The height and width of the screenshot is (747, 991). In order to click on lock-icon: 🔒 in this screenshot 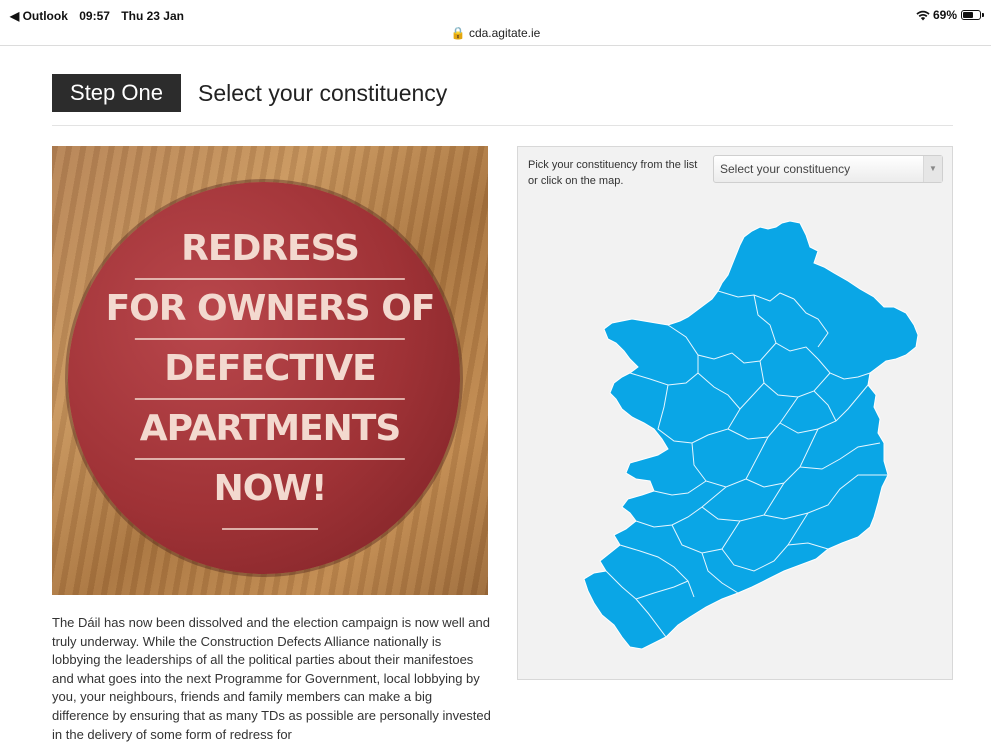, I will do `click(458, 33)`.